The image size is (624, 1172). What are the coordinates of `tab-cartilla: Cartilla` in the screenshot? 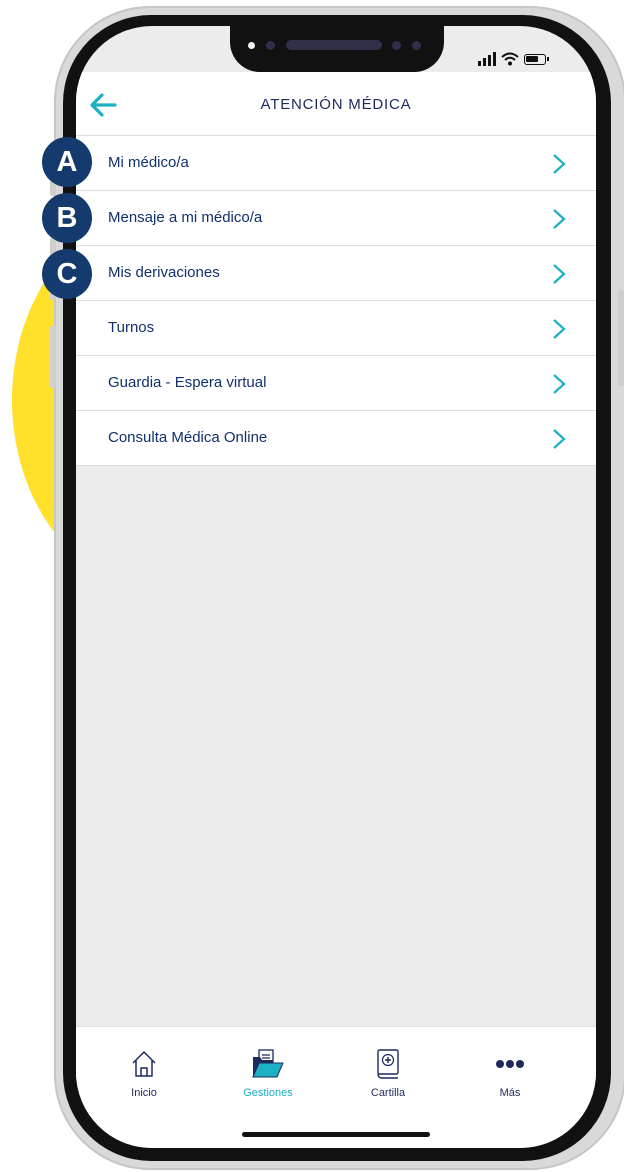 It's located at (388, 1074).